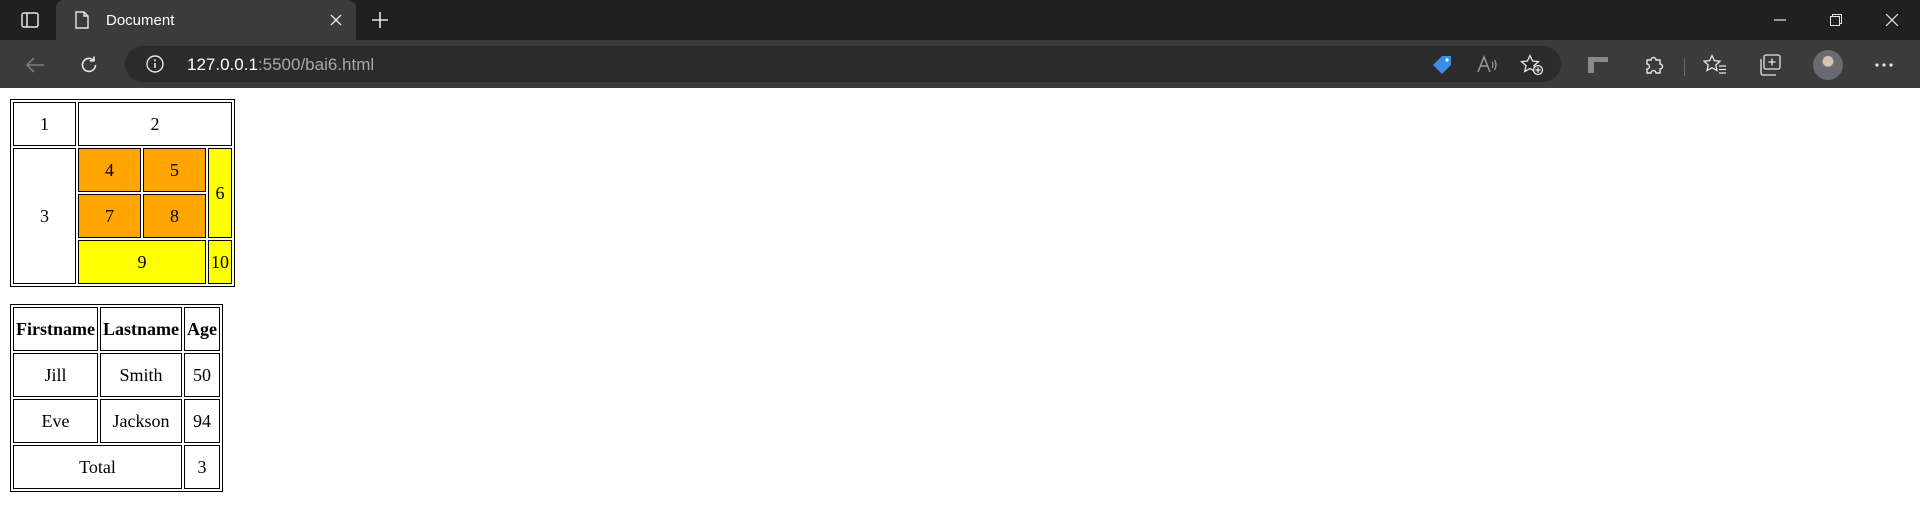 This screenshot has width=1920, height=527. I want to click on minimize-button, so click(1780, 20).